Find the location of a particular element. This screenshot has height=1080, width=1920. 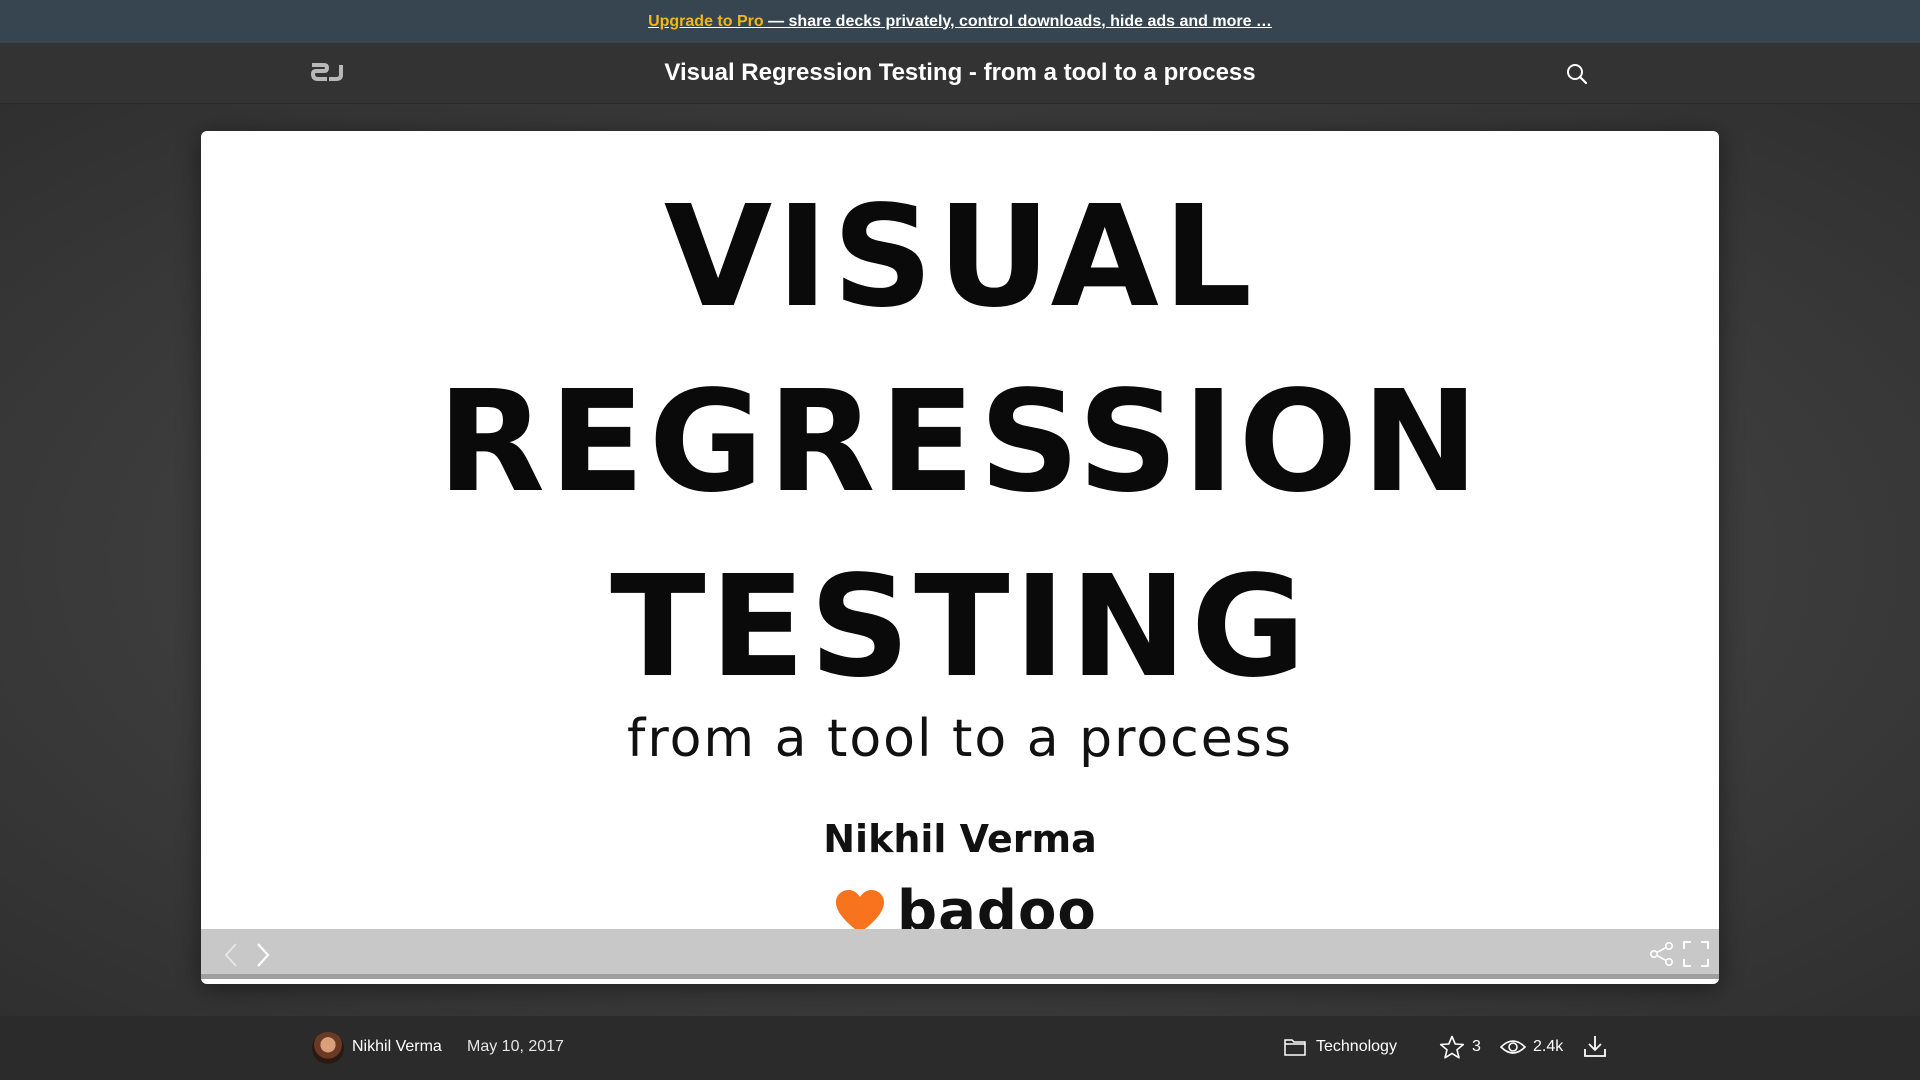

view-count: 2.4k is located at coordinates (1548, 1046).